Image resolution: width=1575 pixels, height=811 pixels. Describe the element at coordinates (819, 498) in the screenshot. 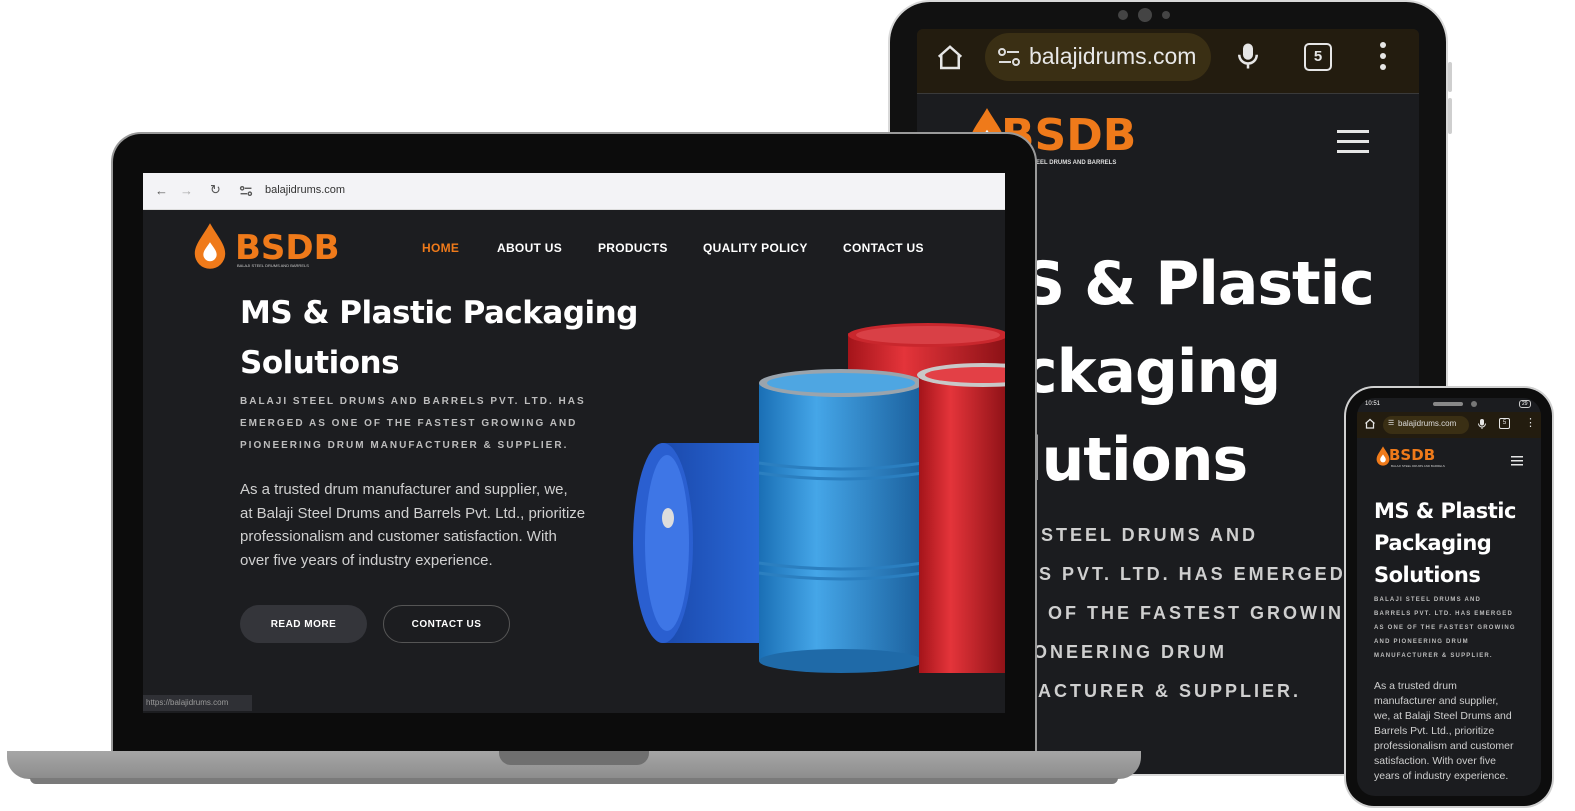

I see `drums-image` at that location.